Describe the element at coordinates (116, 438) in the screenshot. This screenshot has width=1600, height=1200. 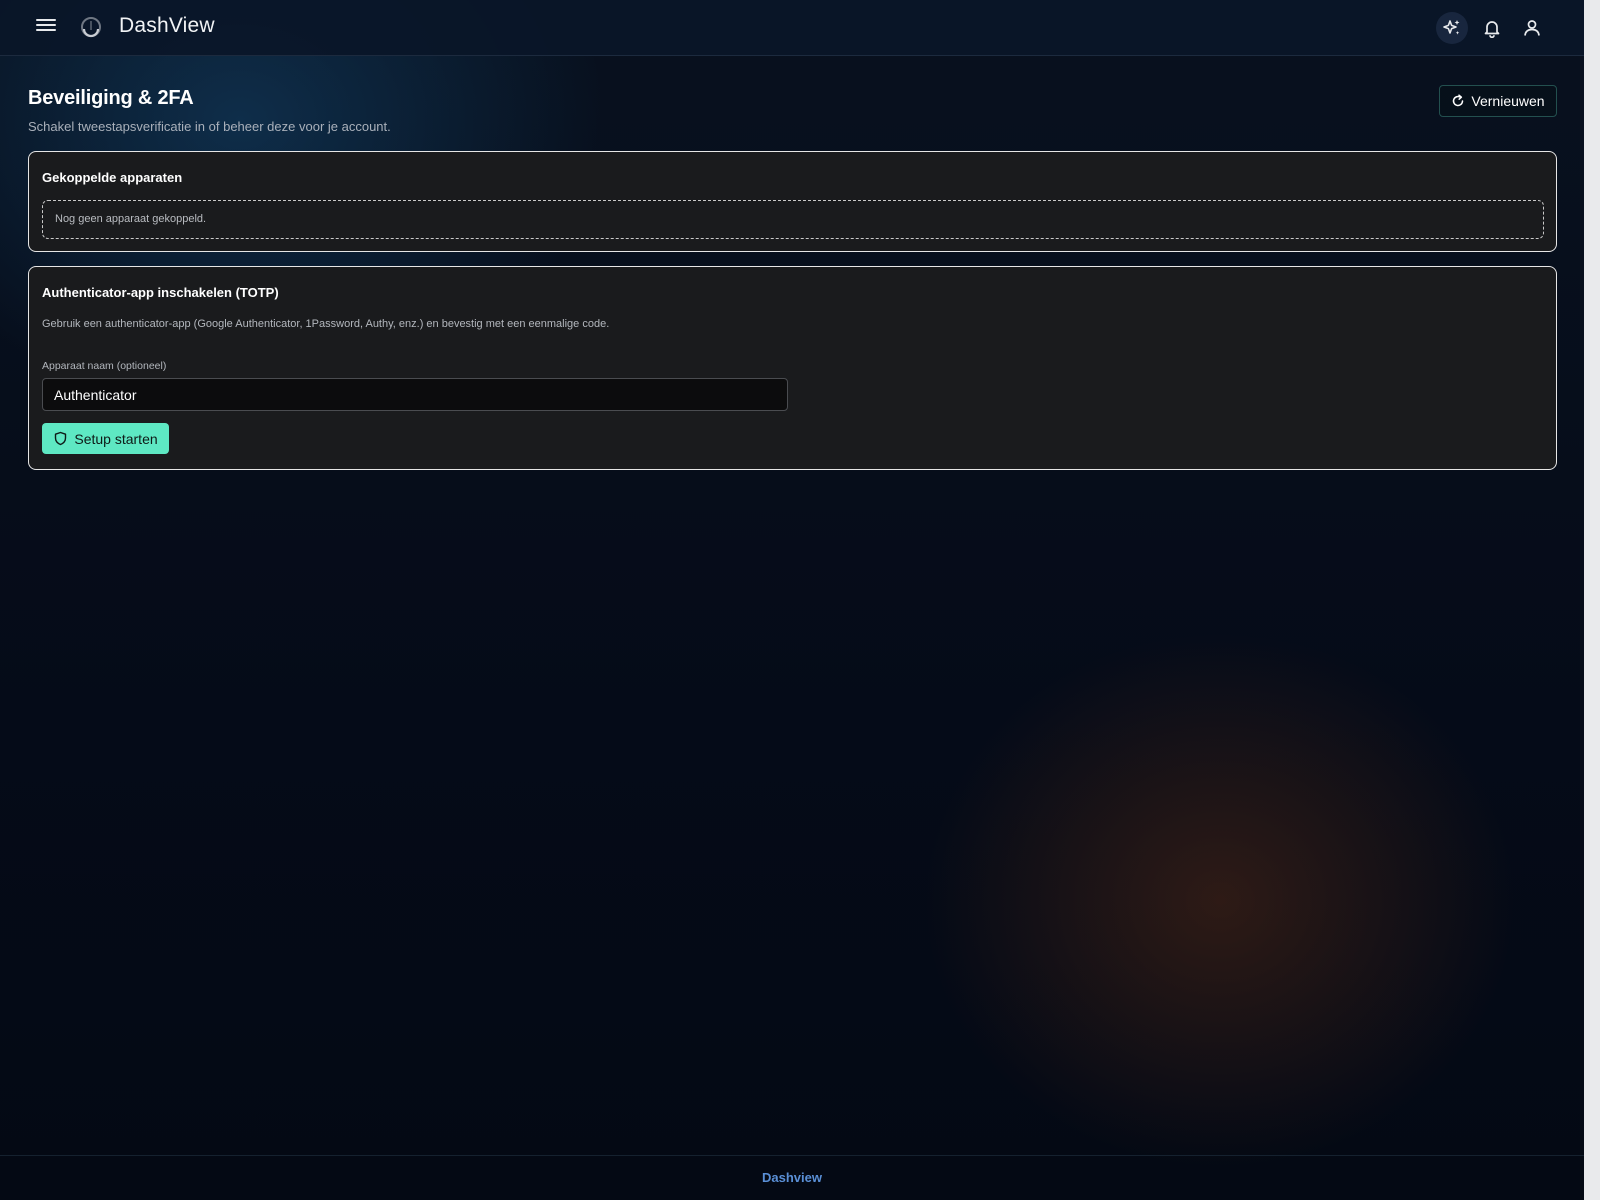
I see `setup-start-label: Setup starten` at that location.